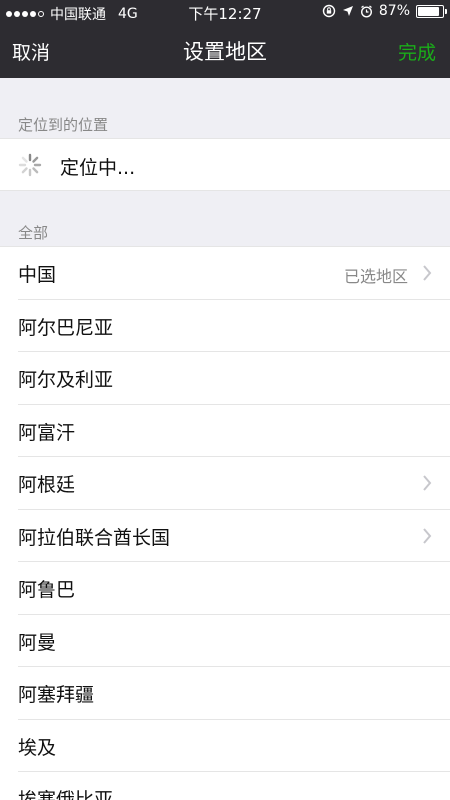  Describe the element at coordinates (225, 273) in the screenshot. I see `region-row: 中国 已选地区` at that location.